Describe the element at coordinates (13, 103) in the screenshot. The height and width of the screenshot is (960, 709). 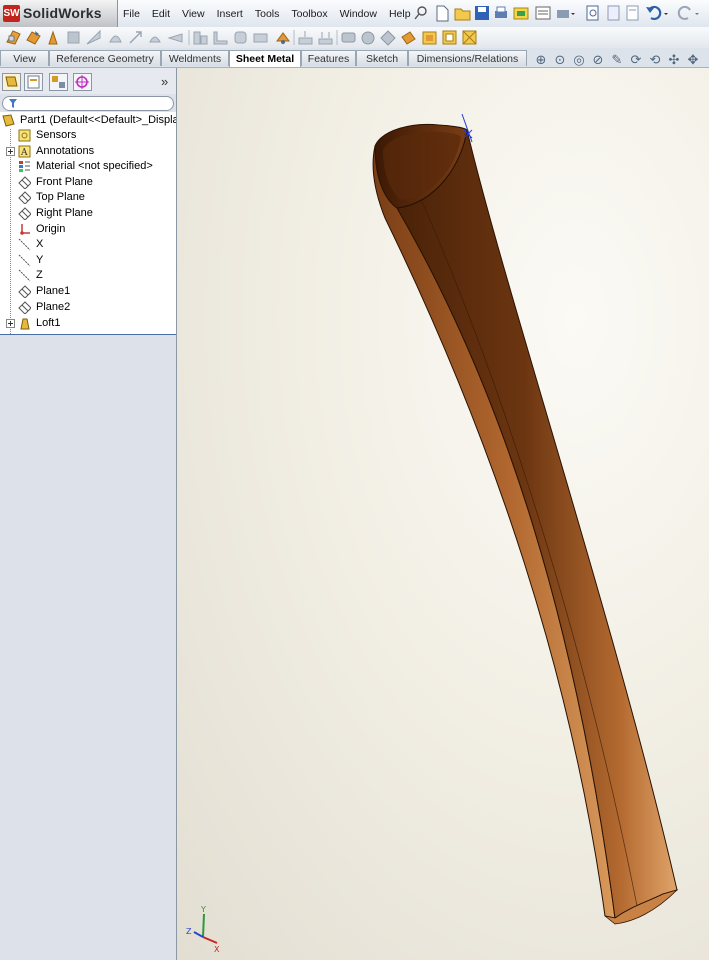
I see `filter-icon` at that location.